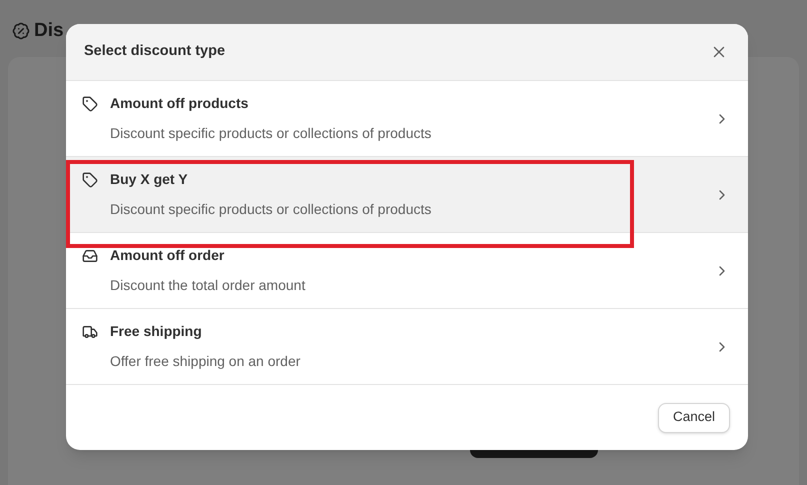 This screenshot has height=485, width=807. I want to click on inbox-icon, so click(90, 256).